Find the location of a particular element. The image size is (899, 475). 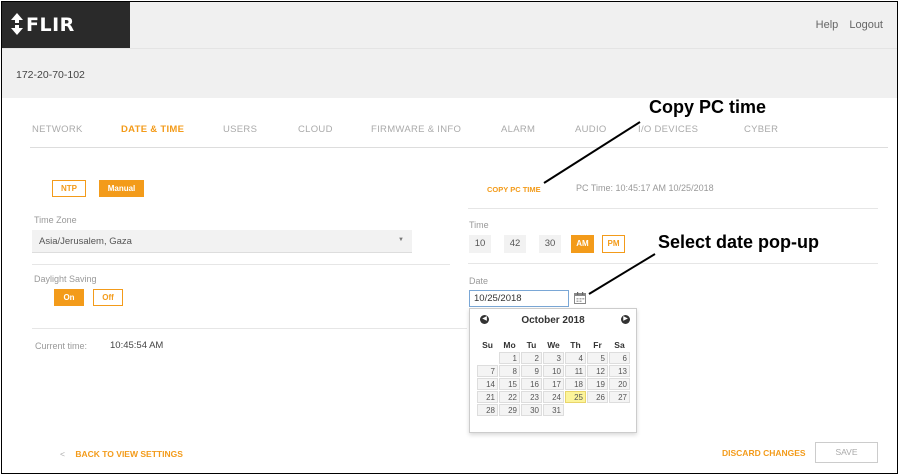

pc-time-text: PC Time: 10:45:17 AM 10/25/2018 is located at coordinates (645, 188).